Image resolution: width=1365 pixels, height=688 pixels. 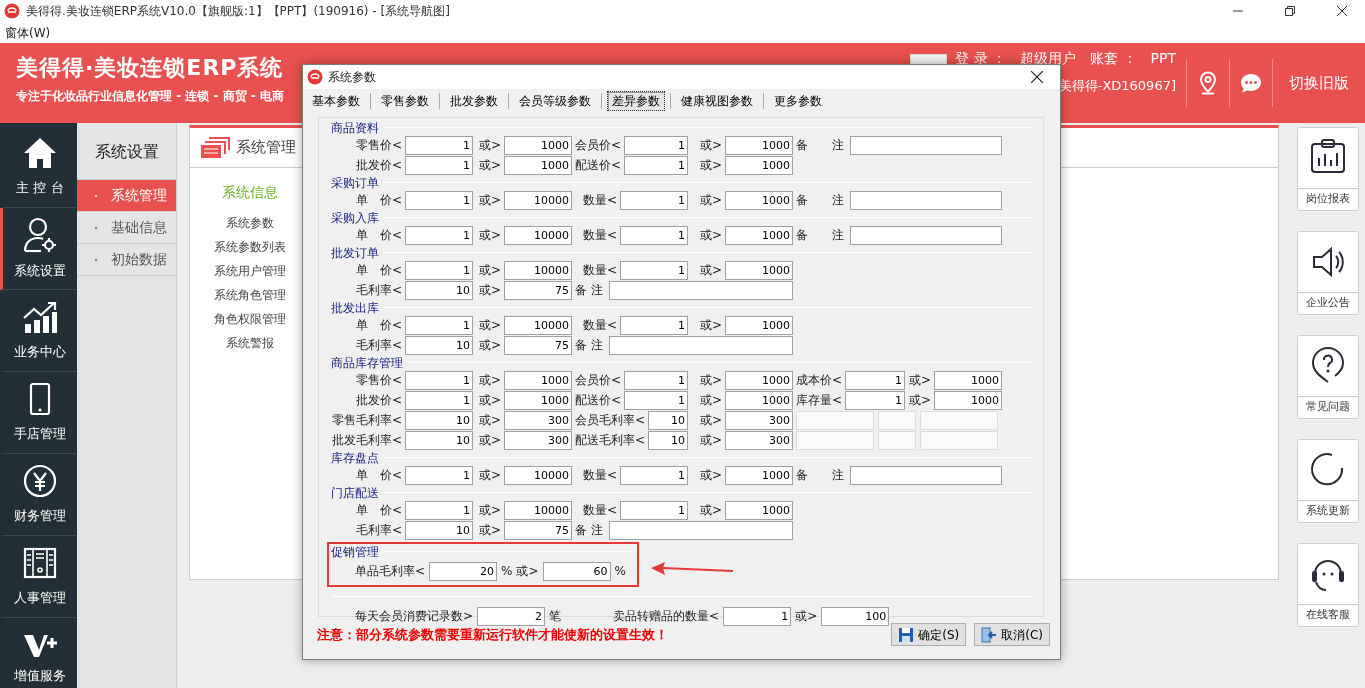 What do you see at coordinates (250, 295) in the screenshot?
I see `menu-link: 系统角色管理` at bounding box center [250, 295].